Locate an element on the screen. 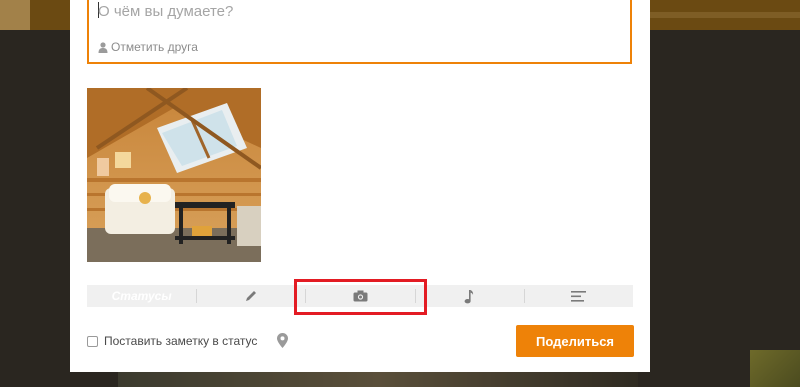 This screenshot has width=800, height=387. camera-icon is located at coordinates (360, 296).